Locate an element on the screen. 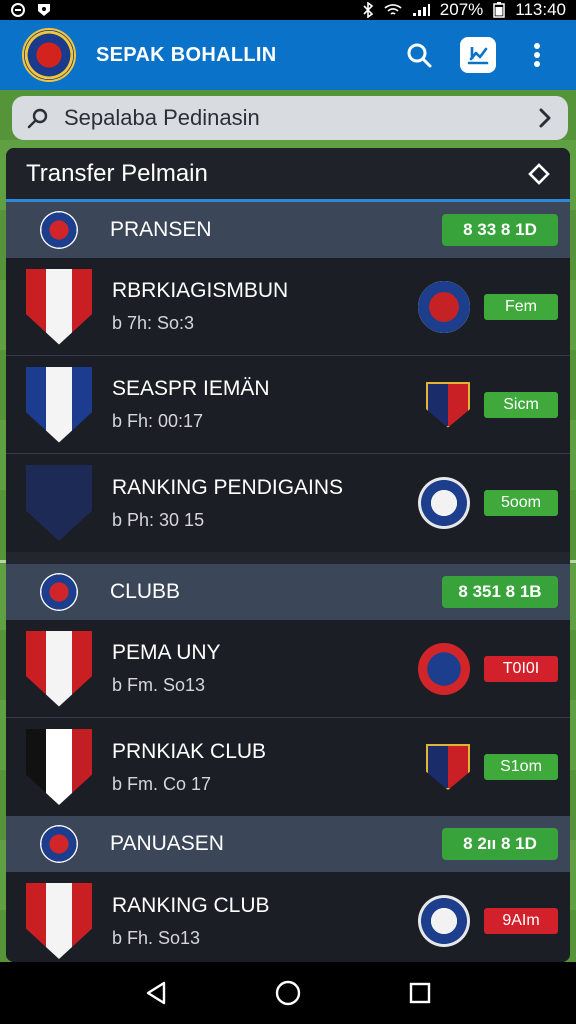 This screenshot has width=576, height=1024. list-item: RANKING PENDIGAINS b Ph: 30 15 5oom is located at coordinates (288, 503).